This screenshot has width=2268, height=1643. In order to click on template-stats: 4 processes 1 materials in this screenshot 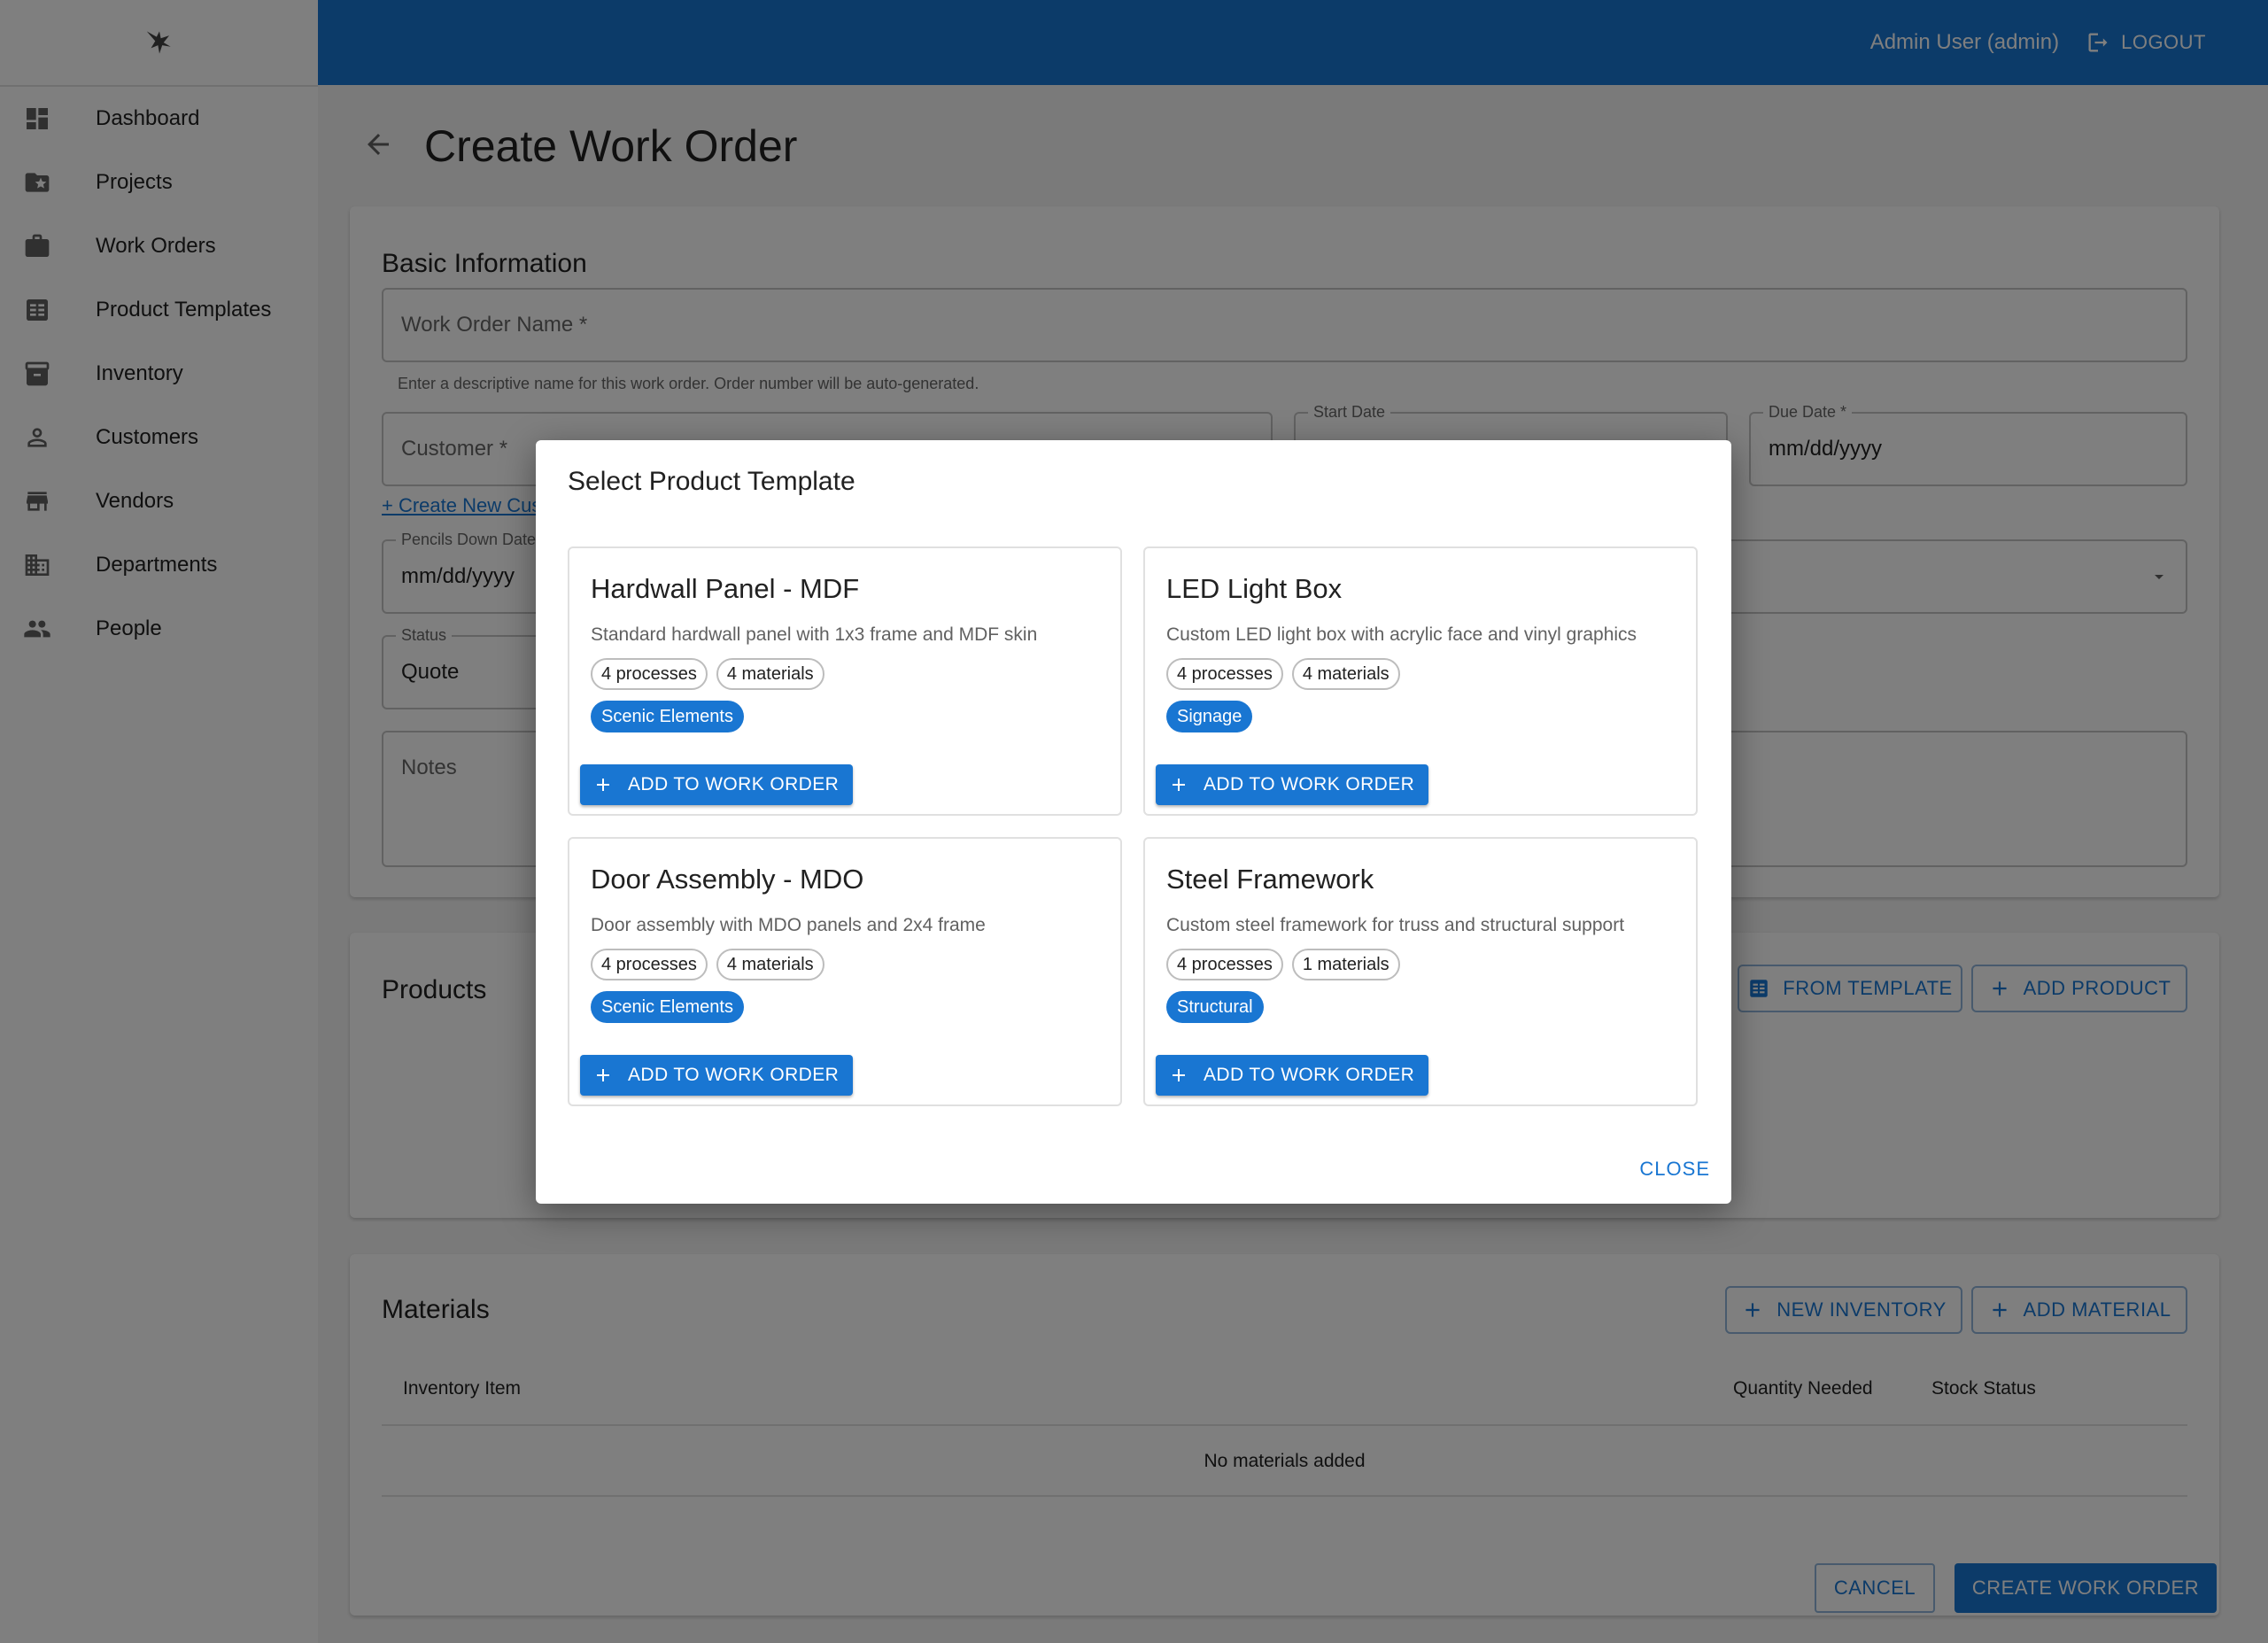, I will do `click(1287, 964)`.